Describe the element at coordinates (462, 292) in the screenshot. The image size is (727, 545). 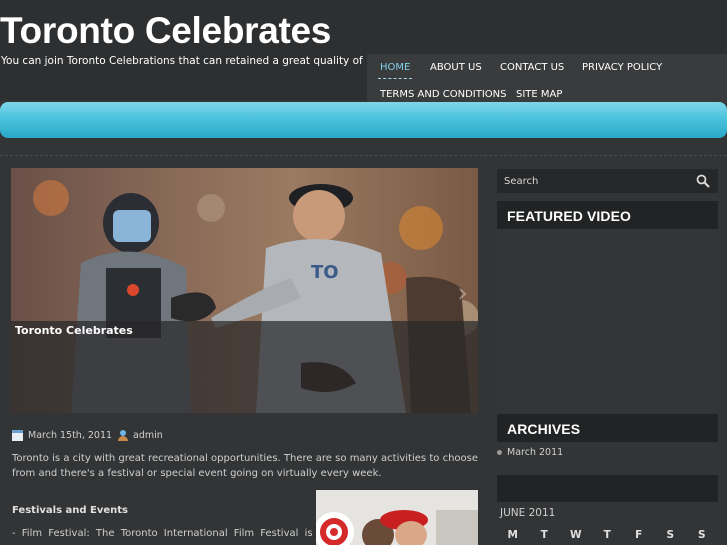
I see `slider-next-arrow: ›` at that location.